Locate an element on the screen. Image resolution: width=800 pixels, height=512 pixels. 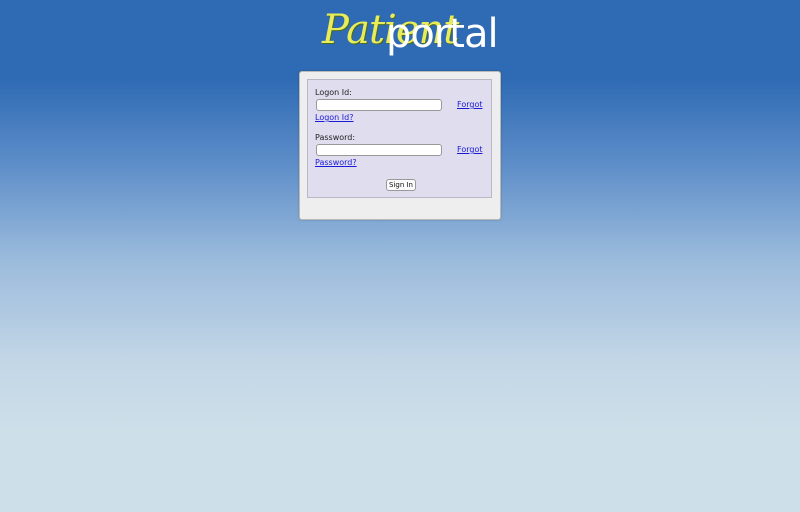
forgot-password-link-2: Password? is located at coordinates (336, 163).